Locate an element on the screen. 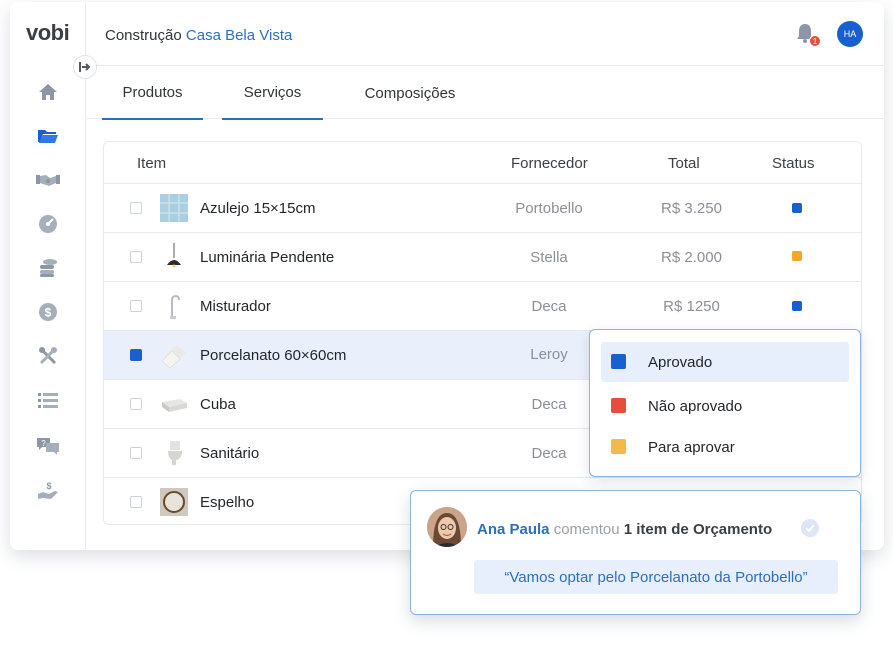 Image resolution: width=893 pixels, height=652 pixels. arrow-right-icon is located at coordinates (85, 67).